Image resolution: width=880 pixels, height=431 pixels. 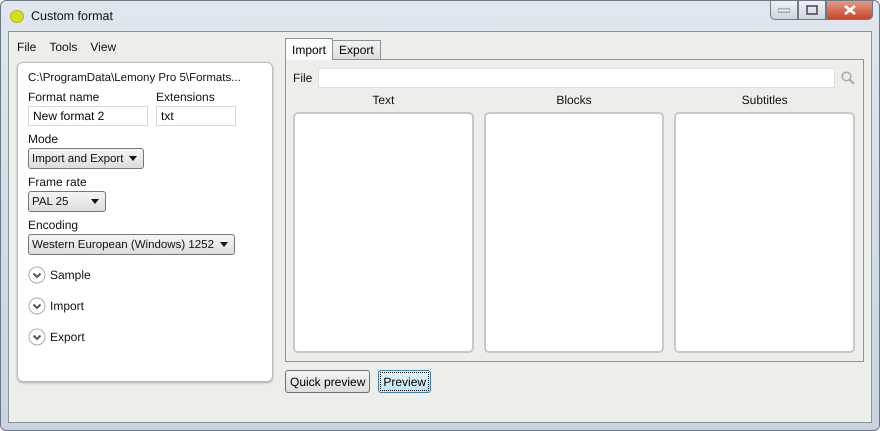 I want to click on quick-preview-button: Quick preview, so click(x=327, y=381).